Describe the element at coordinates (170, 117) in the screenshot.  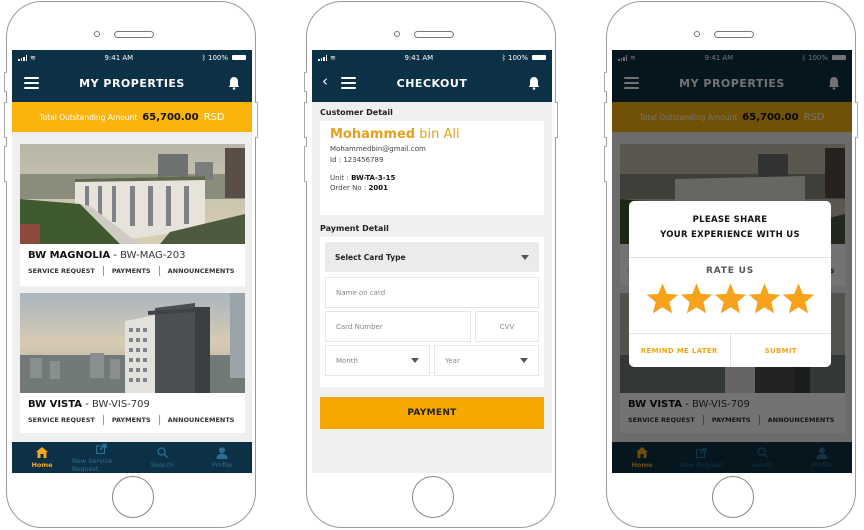
I see `outstanding-amount: 65,700.00` at that location.